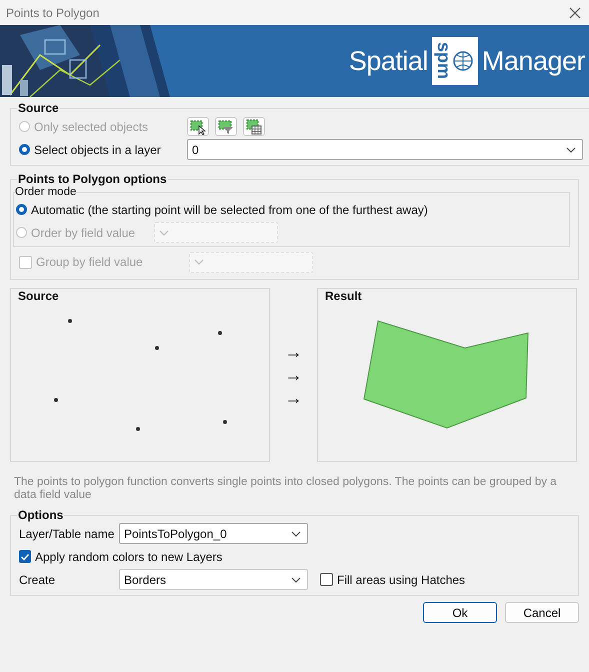  What do you see at coordinates (91, 127) in the screenshot?
I see `radio-label: Only selected objects` at bounding box center [91, 127].